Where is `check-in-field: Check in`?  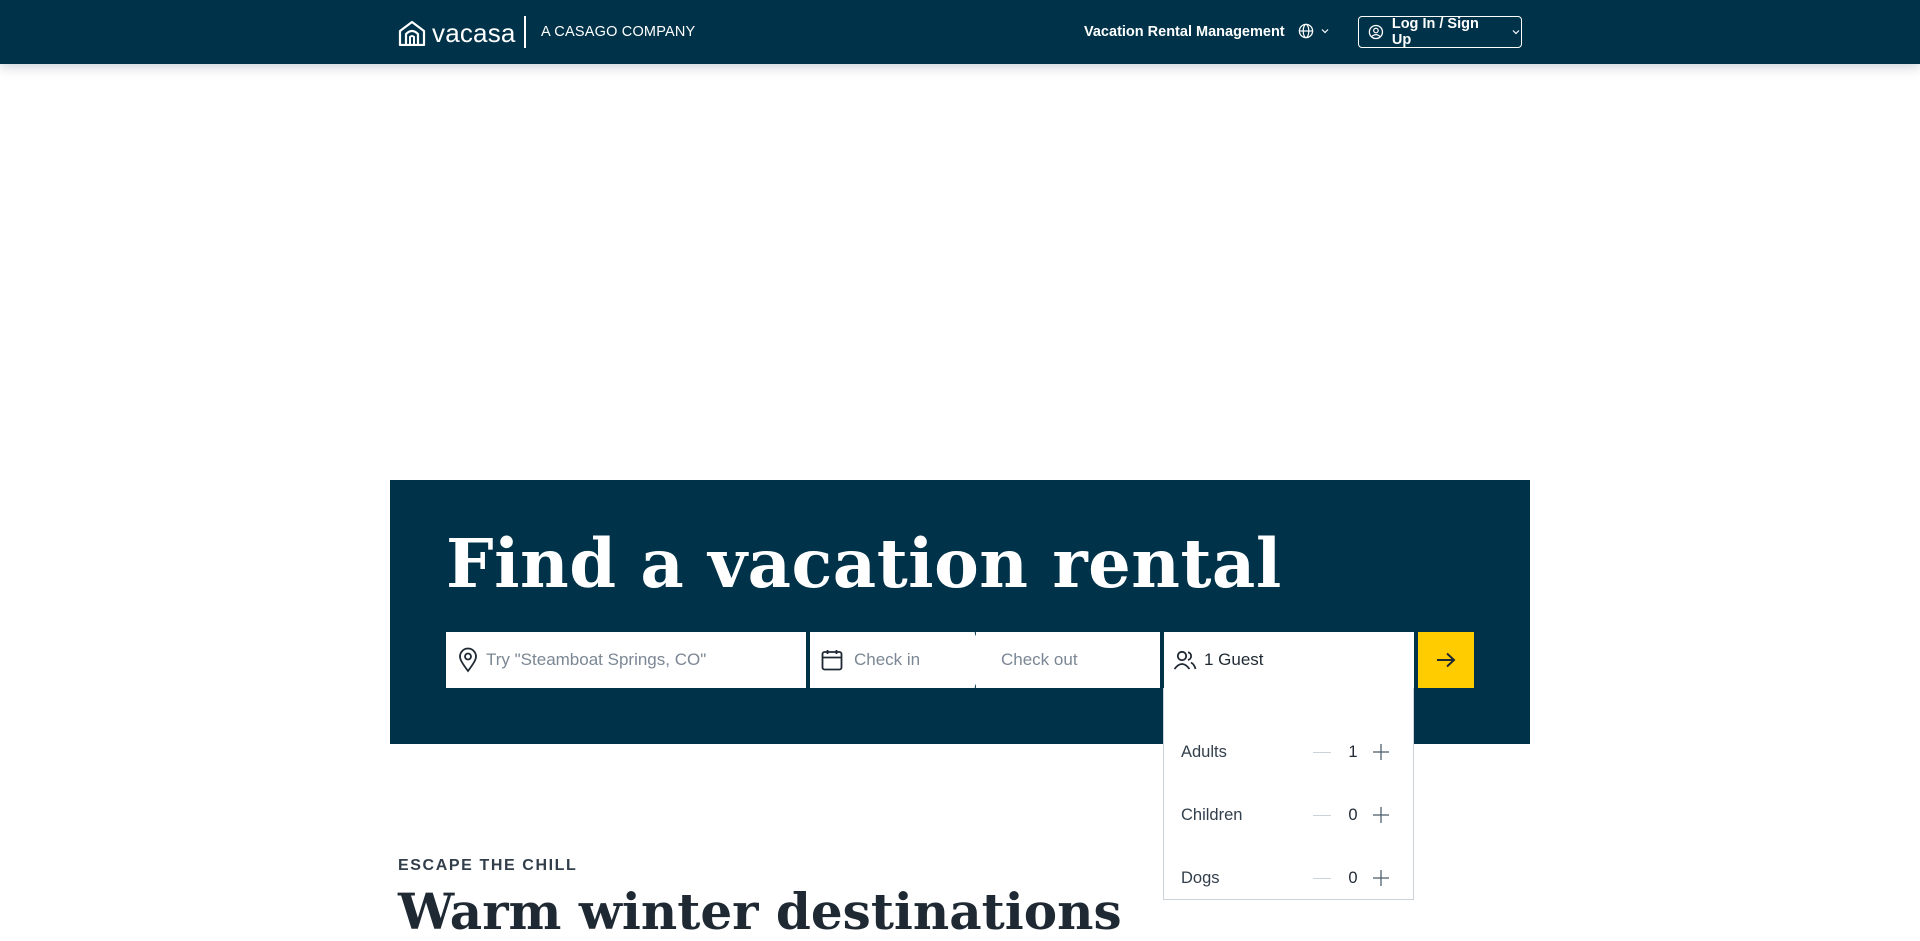 check-in-field: Check in is located at coordinates (893, 660).